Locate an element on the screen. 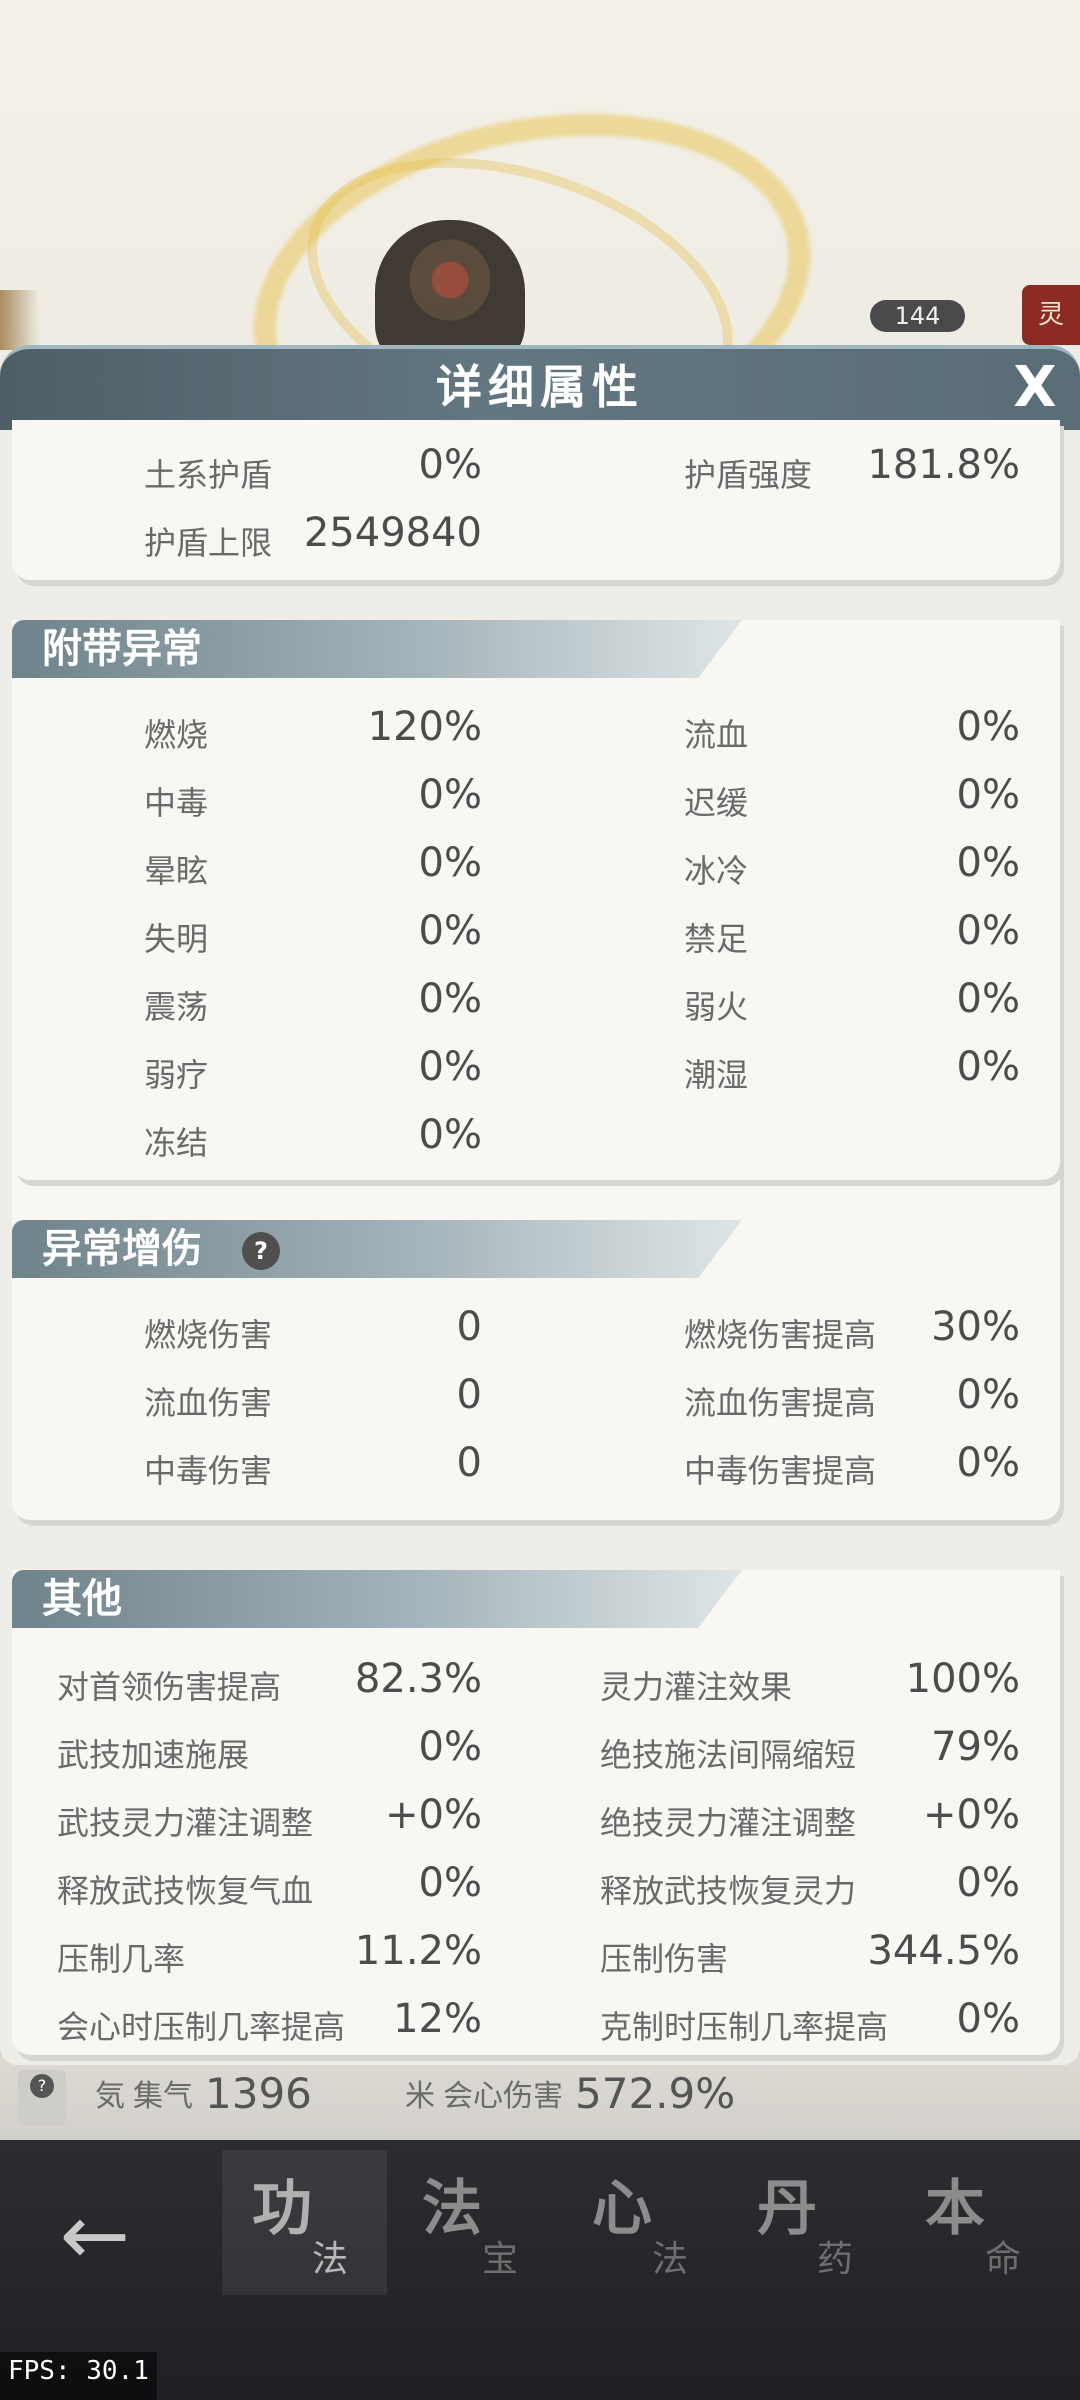 This screenshot has width=1080, height=2400. tab-benming: 本 命 is located at coordinates (977, 2222).